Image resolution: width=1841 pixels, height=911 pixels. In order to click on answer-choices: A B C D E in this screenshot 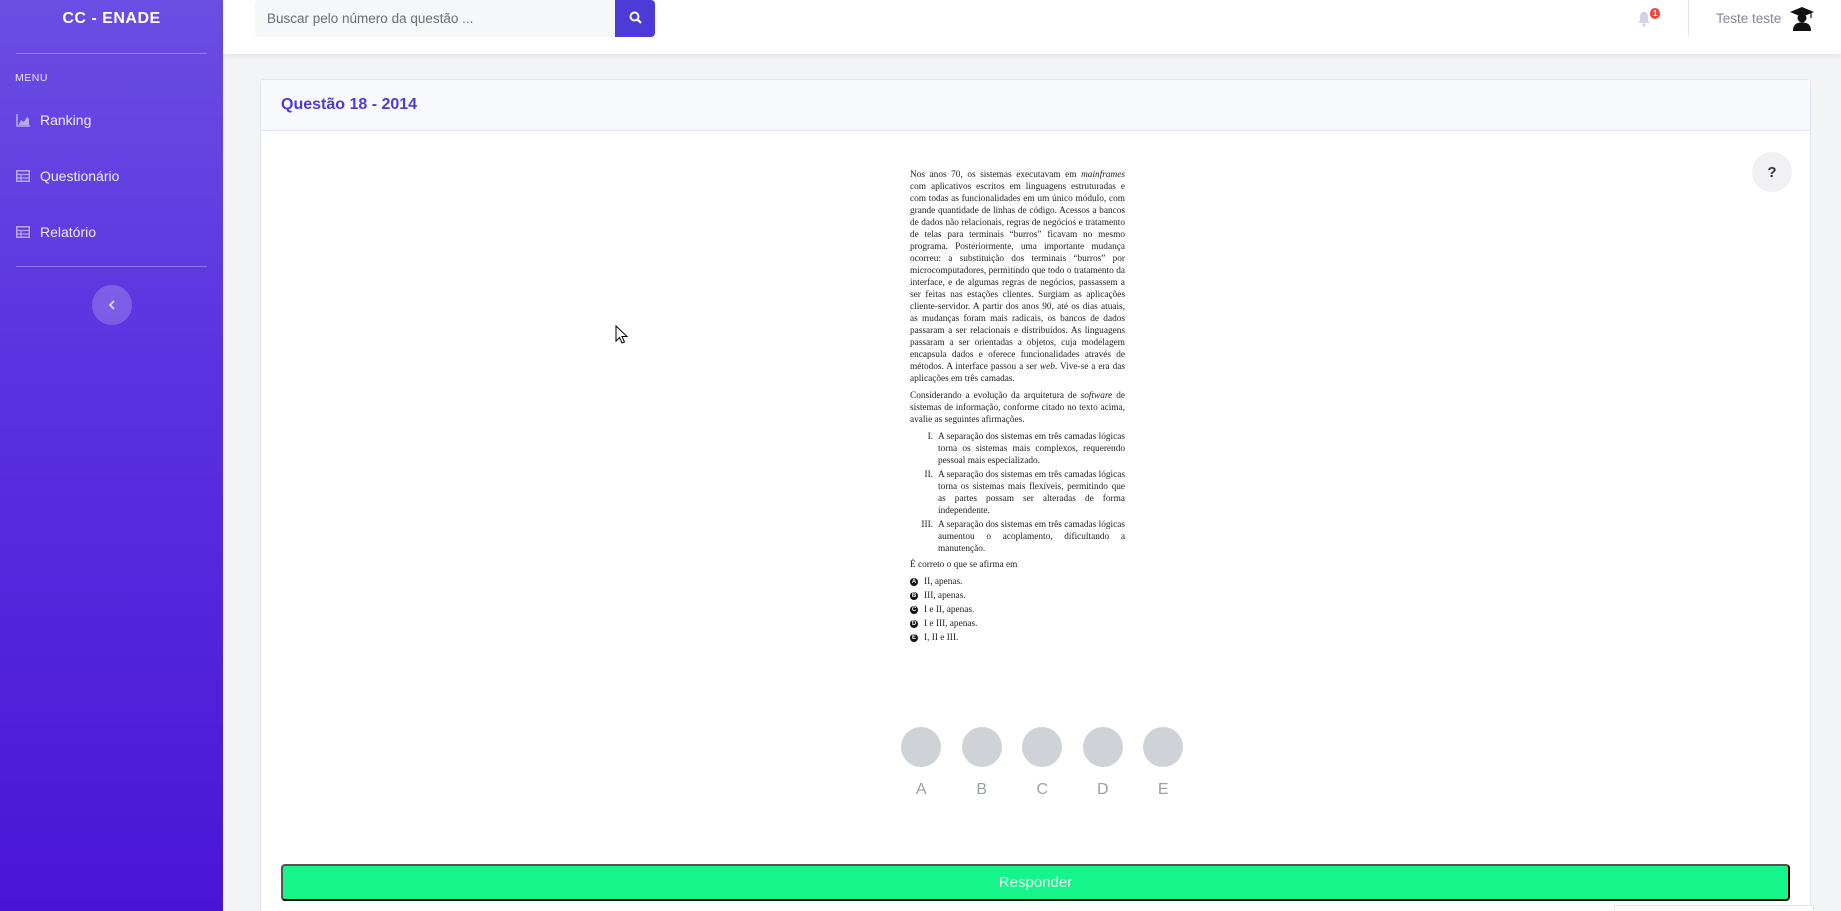, I will do `click(1042, 763)`.